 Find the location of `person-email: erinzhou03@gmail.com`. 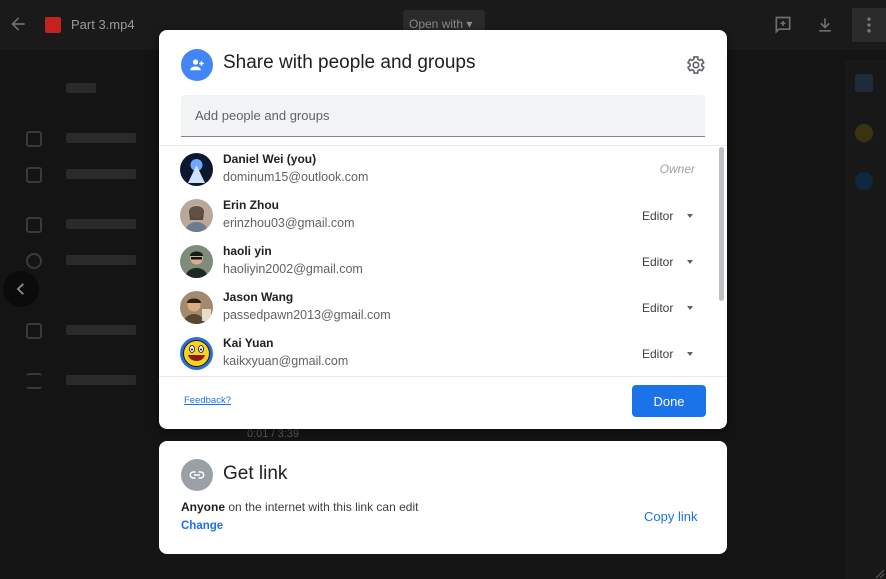

person-email: erinzhou03@gmail.com is located at coordinates (289, 223).